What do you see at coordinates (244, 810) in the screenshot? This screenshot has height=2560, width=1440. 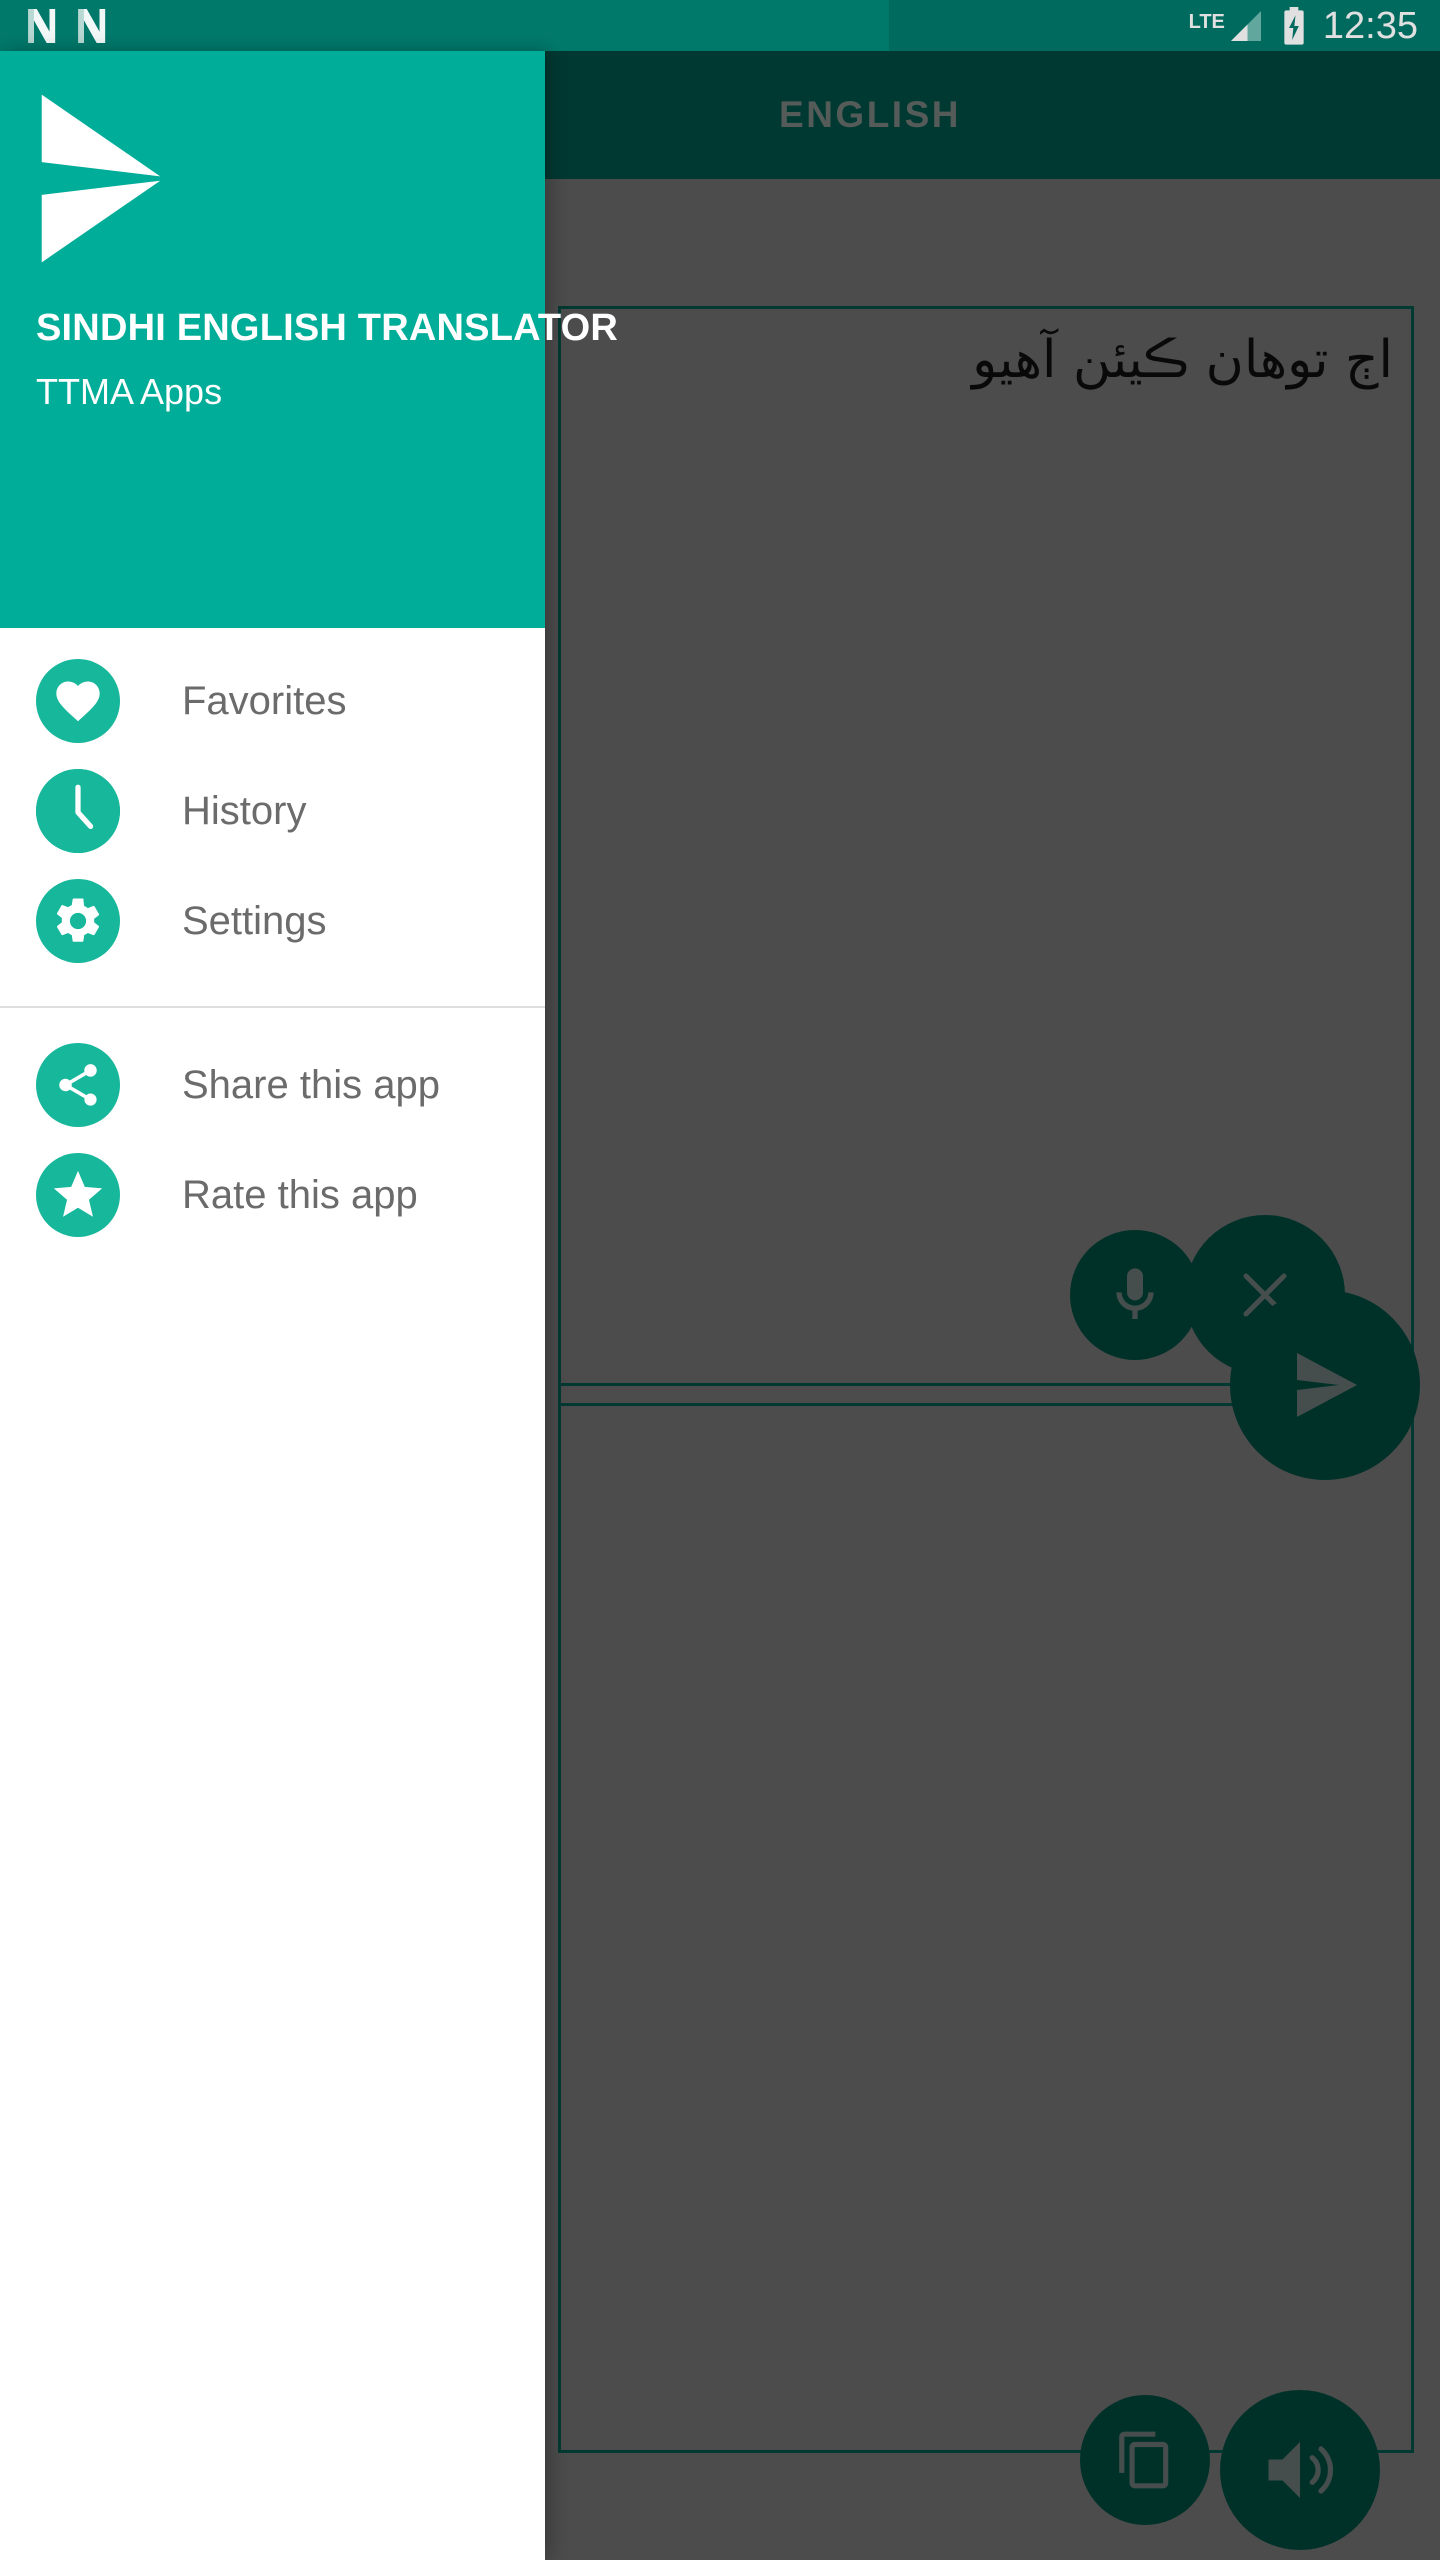 I see `menu-item-history-label: History` at bounding box center [244, 810].